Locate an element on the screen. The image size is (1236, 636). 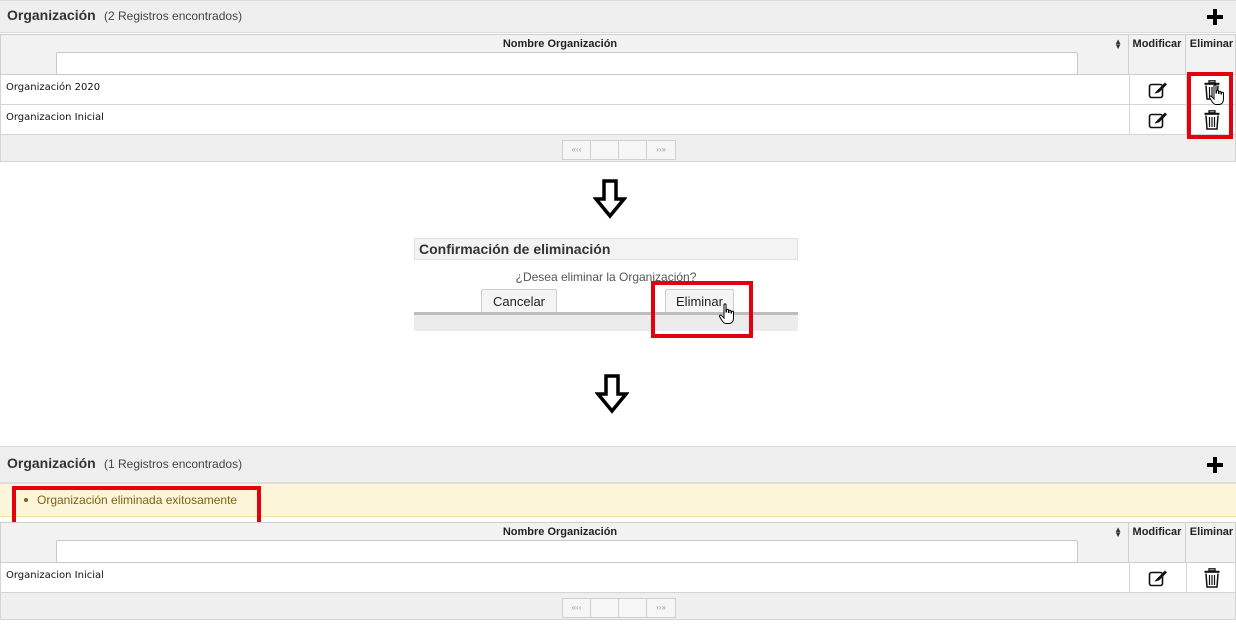
table-row: Organización 2020 is located at coordinates (618, 90).